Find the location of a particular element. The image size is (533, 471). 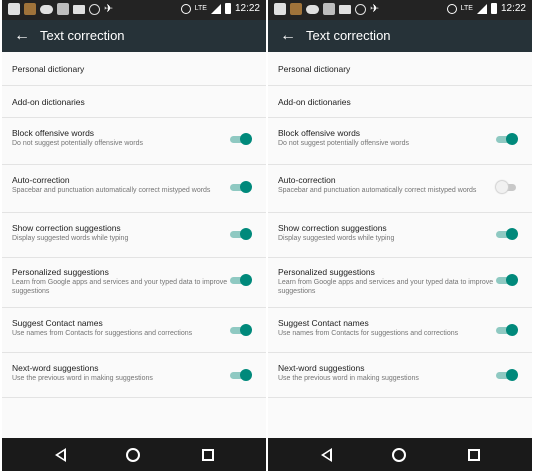

setting-summary: Display suggested words while typing is located at coordinates (336, 238).